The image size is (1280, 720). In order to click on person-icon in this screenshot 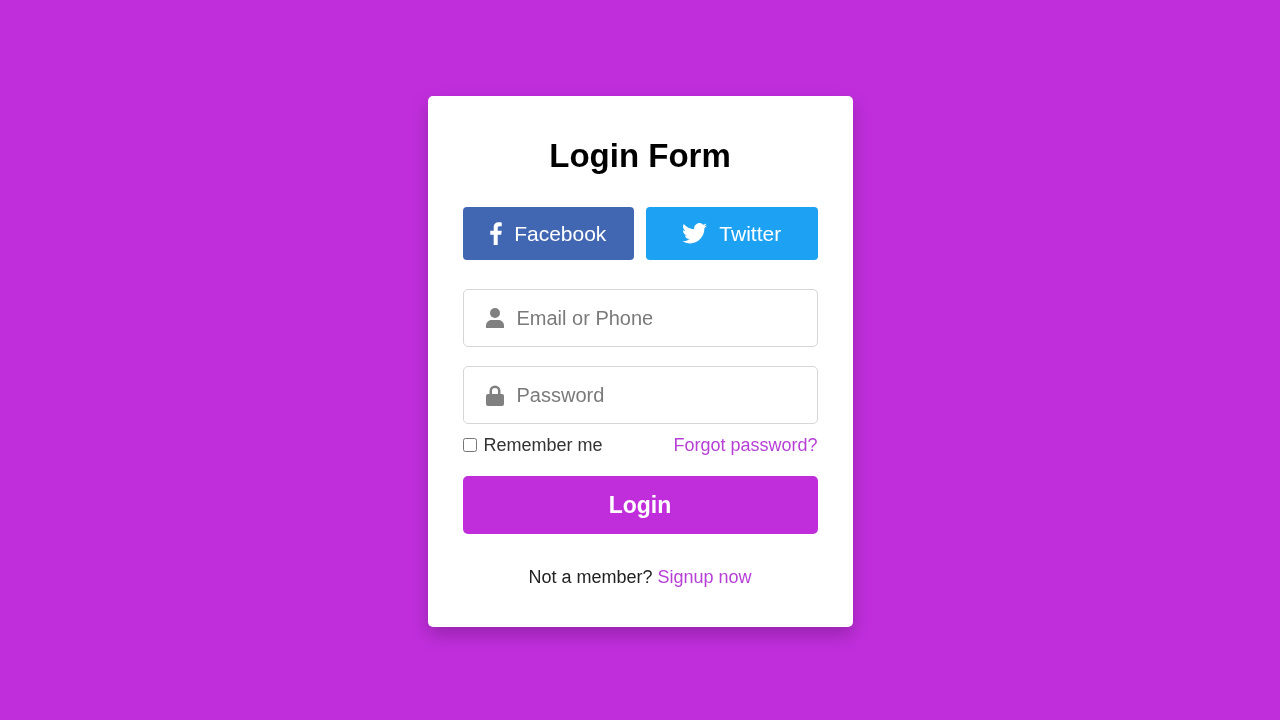, I will do `click(494, 318)`.